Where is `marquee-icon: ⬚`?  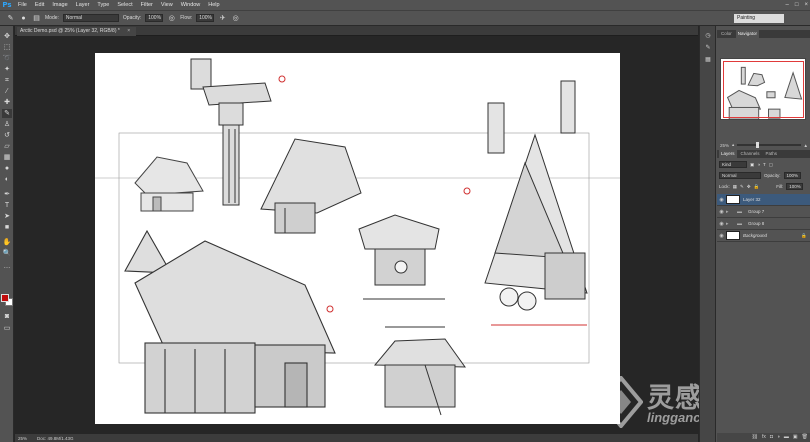
marquee-icon: ⬚ is located at coordinates (7, 47).